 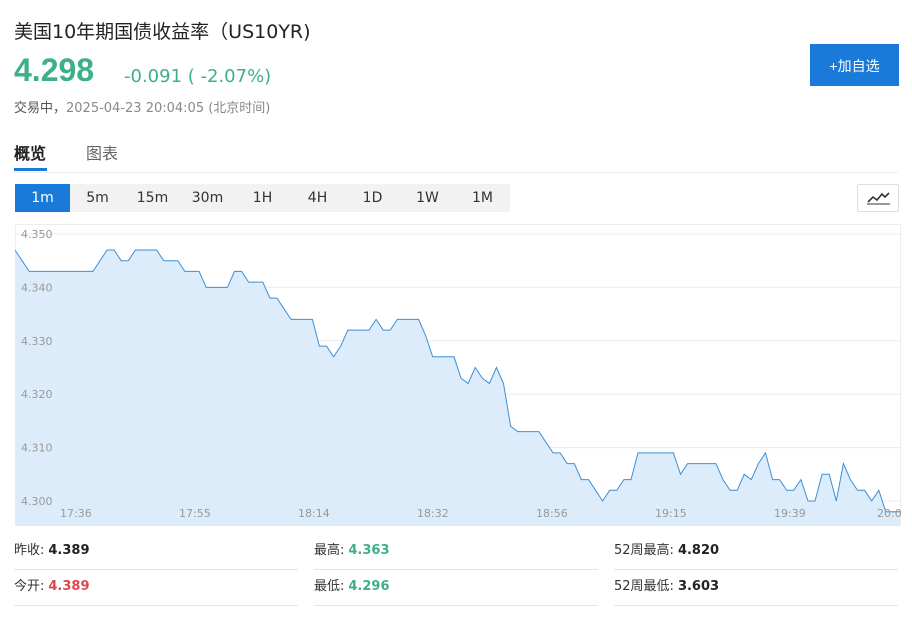 What do you see at coordinates (54, 70) in the screenshot?
I see `current-price: 4.298` at bounding box center [54, 70].